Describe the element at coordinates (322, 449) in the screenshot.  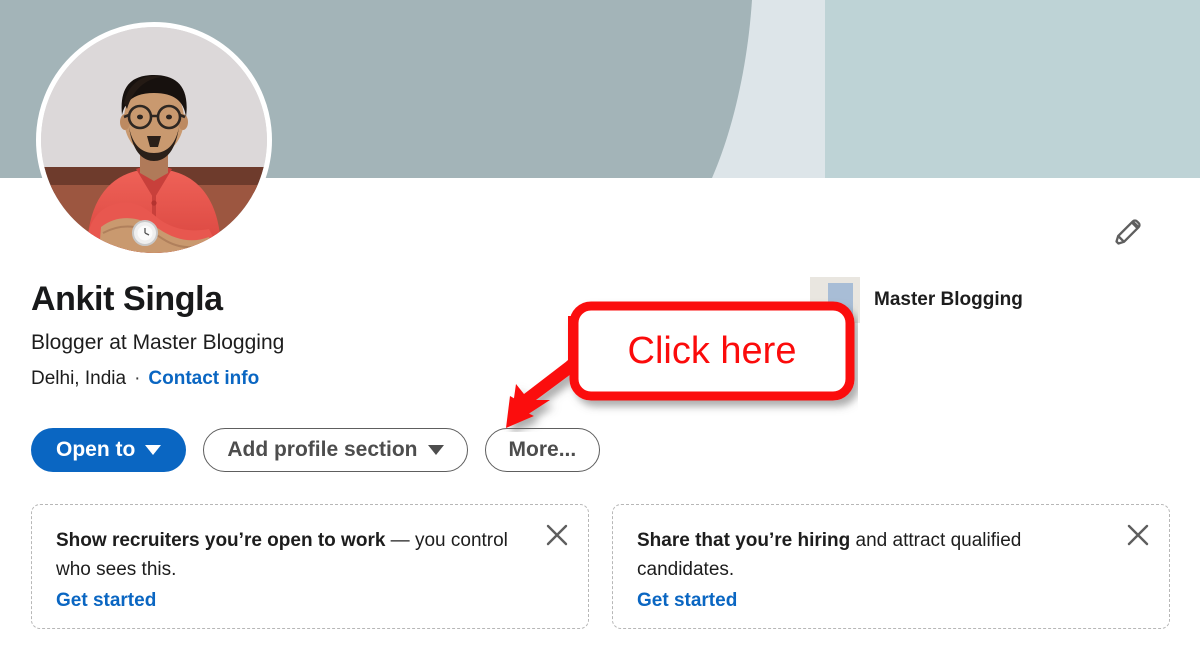
I see `add-profile-section-label: Add profile section` at that location.